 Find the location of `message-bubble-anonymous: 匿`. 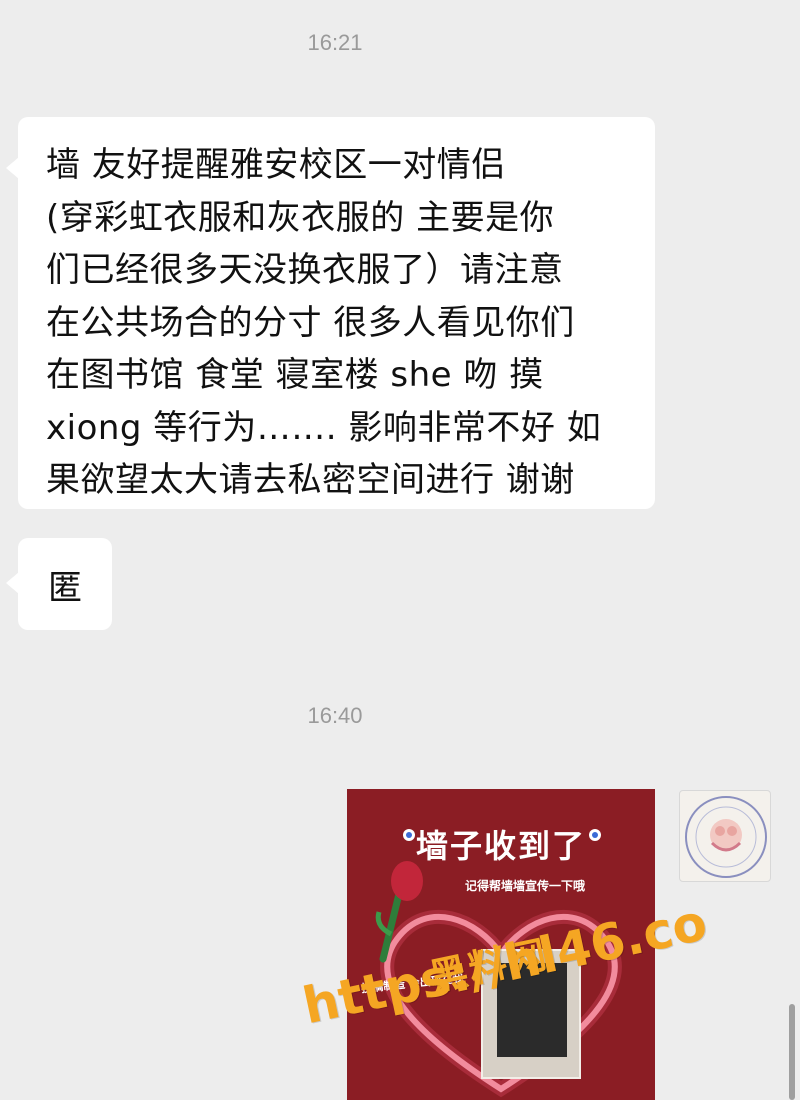

message-bubble-anonymous: 匿 is located at coordinates (59, 584).